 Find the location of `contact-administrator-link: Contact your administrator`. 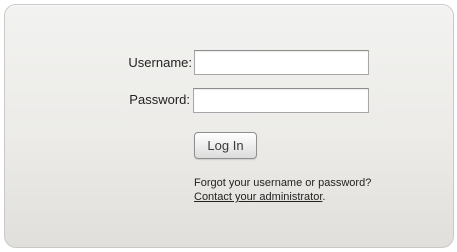

contact-administrator-link: Contact your administrator is located at coordinates (258, 197).